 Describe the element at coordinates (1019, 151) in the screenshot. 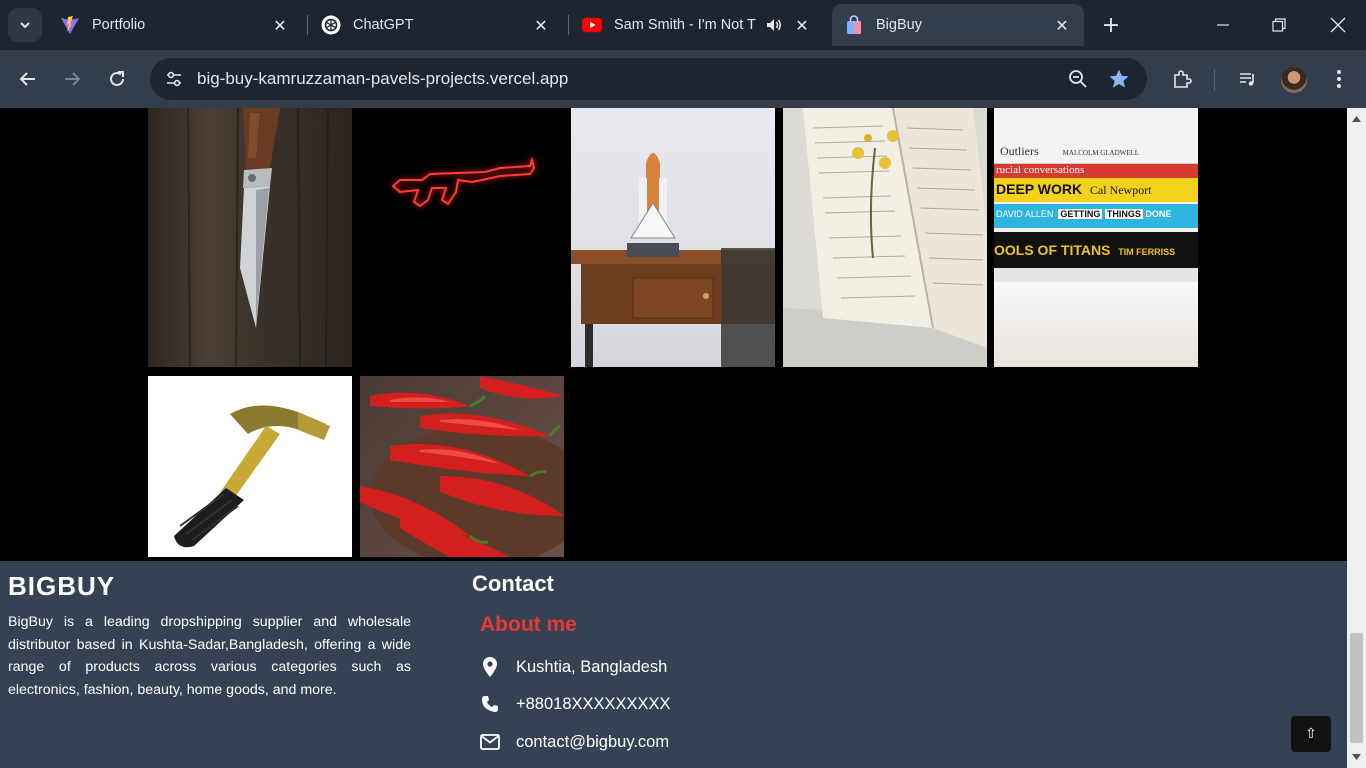

I see `spine-title: Outliers` at that location.